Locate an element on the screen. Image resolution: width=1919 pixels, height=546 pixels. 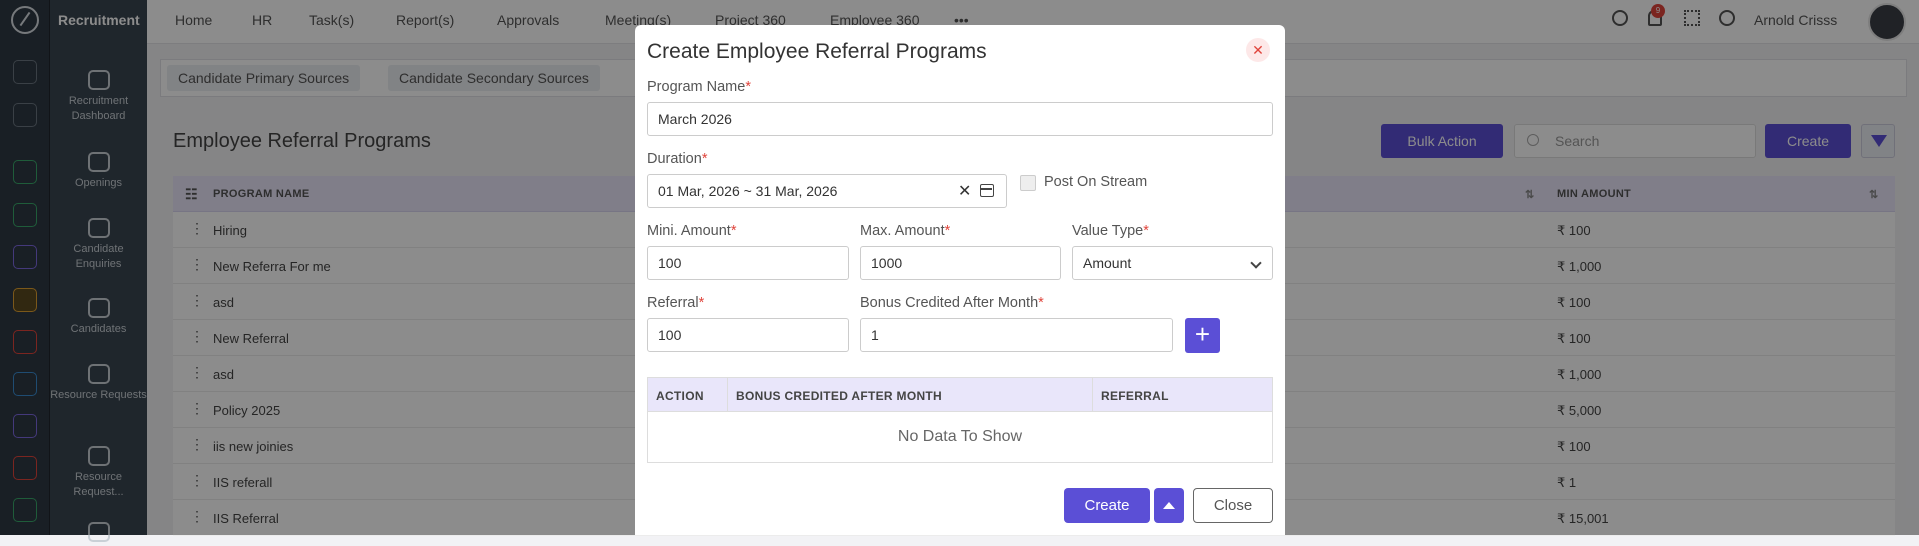
min-amount-input: 100 is located at coordinates (748, 263).